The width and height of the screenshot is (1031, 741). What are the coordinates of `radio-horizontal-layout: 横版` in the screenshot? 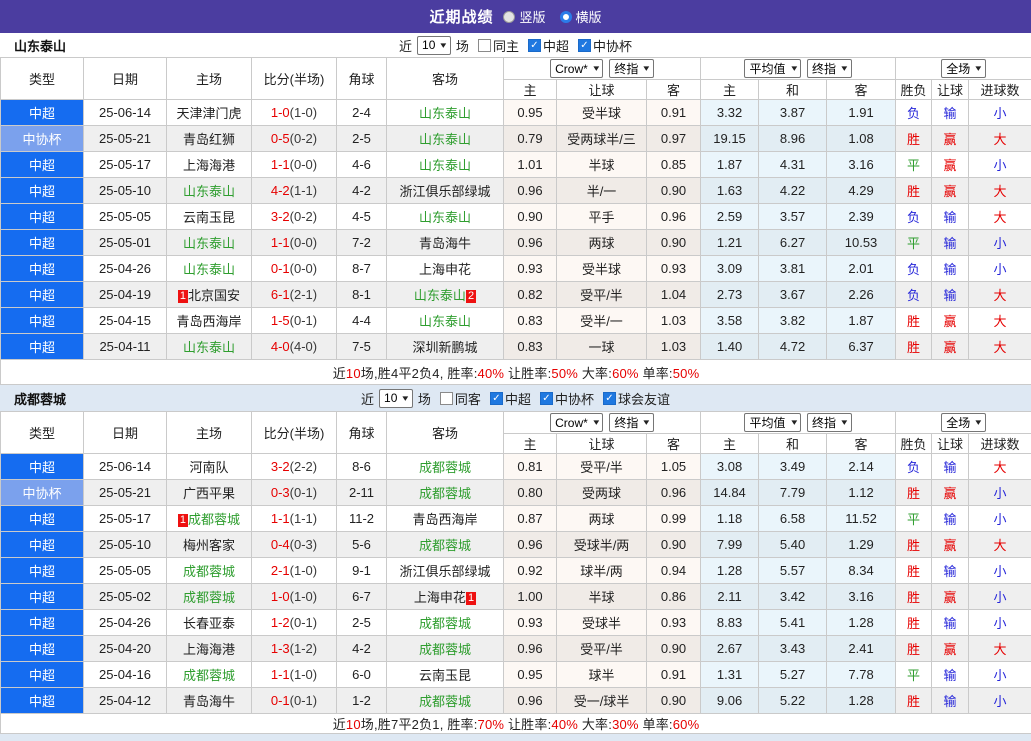 It's located at (581, 16).